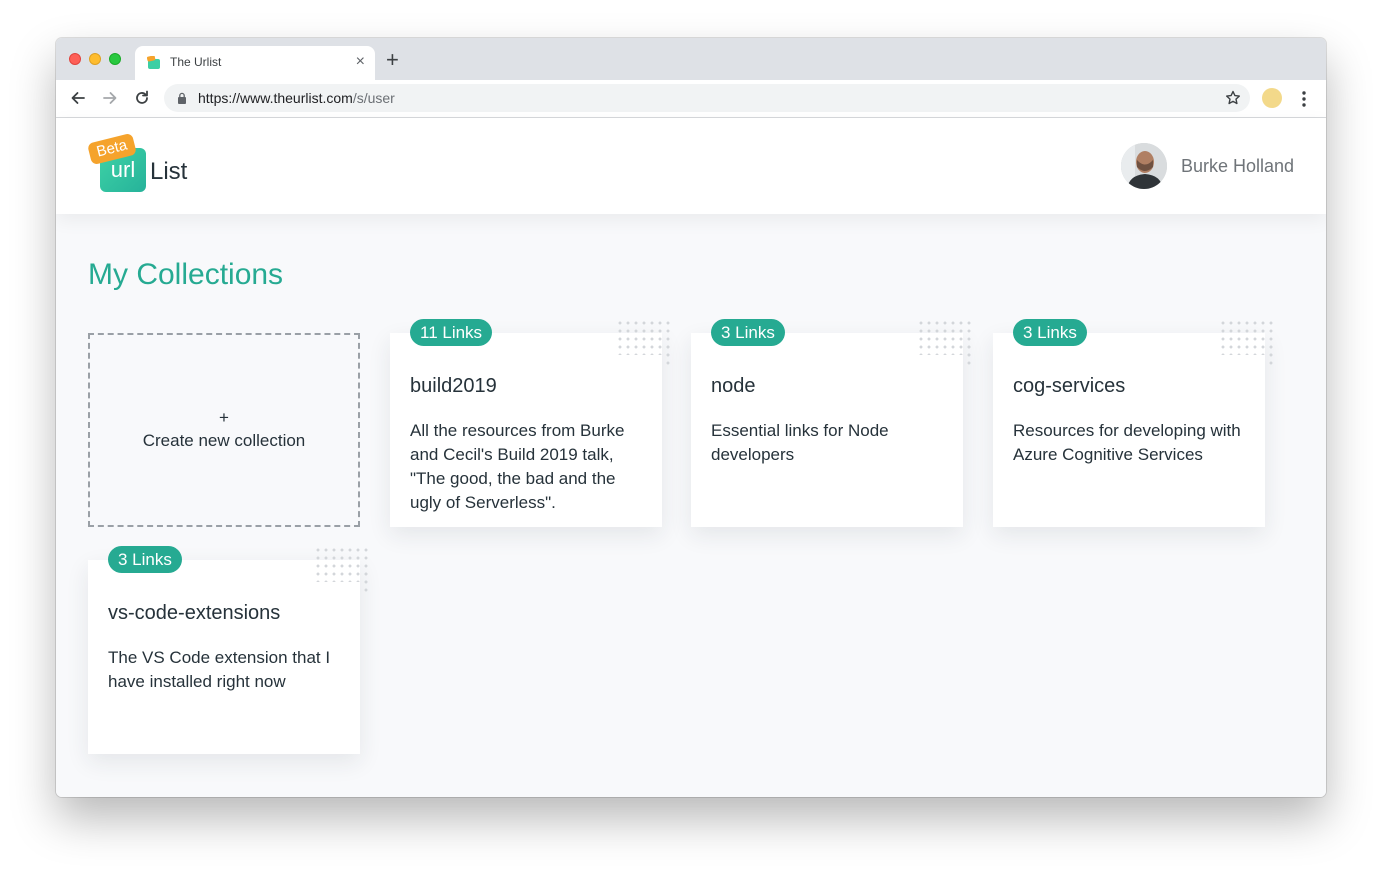  Describe the element at coordinates (707, 98) in the screenshot. I see `address-bar: https://www.theurlist.com/s/user` at that location.